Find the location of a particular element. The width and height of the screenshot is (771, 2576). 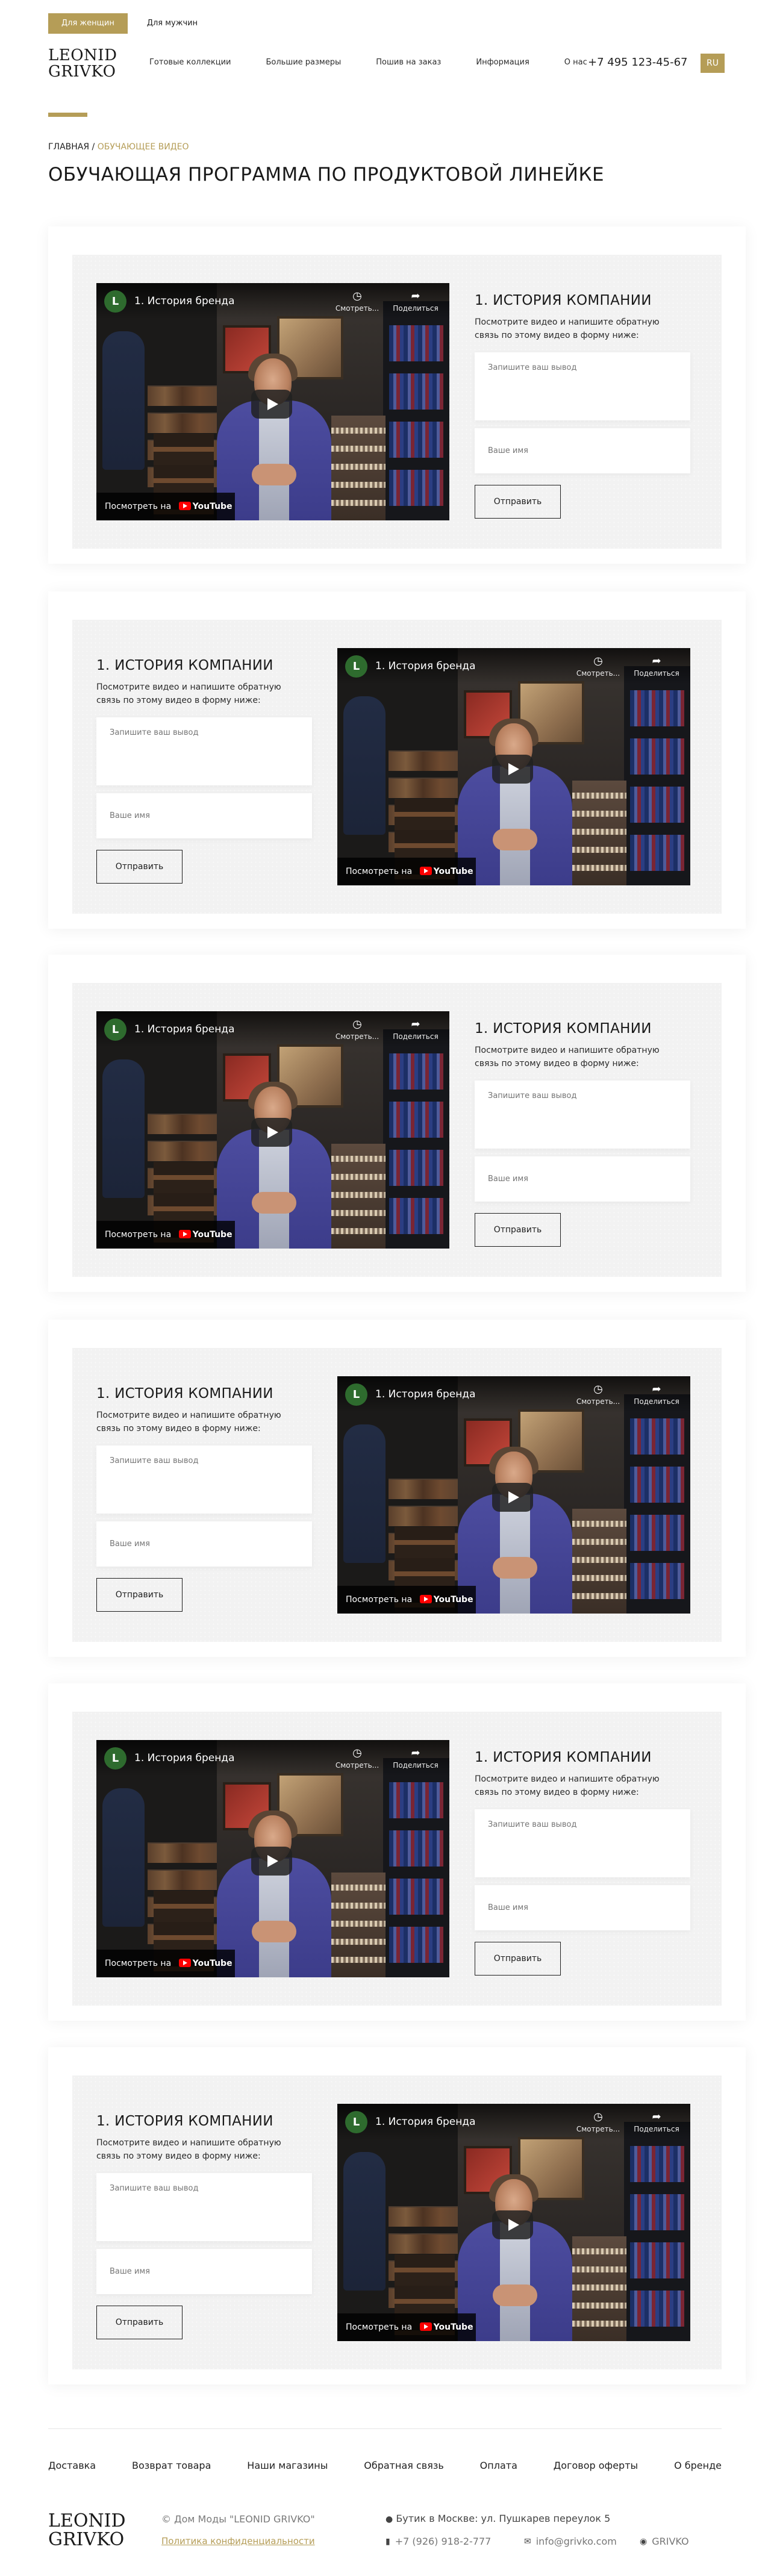

logo: LEONID GRIVKO is located at coordinates (82, 64).